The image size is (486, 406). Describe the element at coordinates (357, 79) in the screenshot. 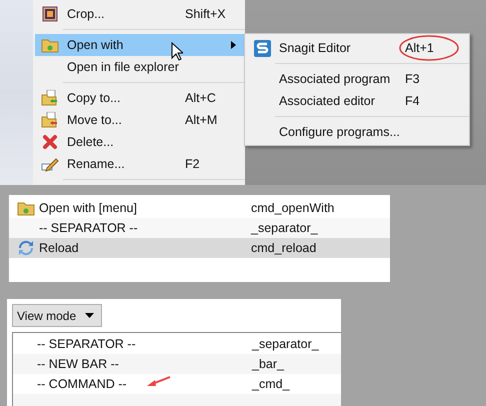

I see `menu-item: Associated program F3` at that location.